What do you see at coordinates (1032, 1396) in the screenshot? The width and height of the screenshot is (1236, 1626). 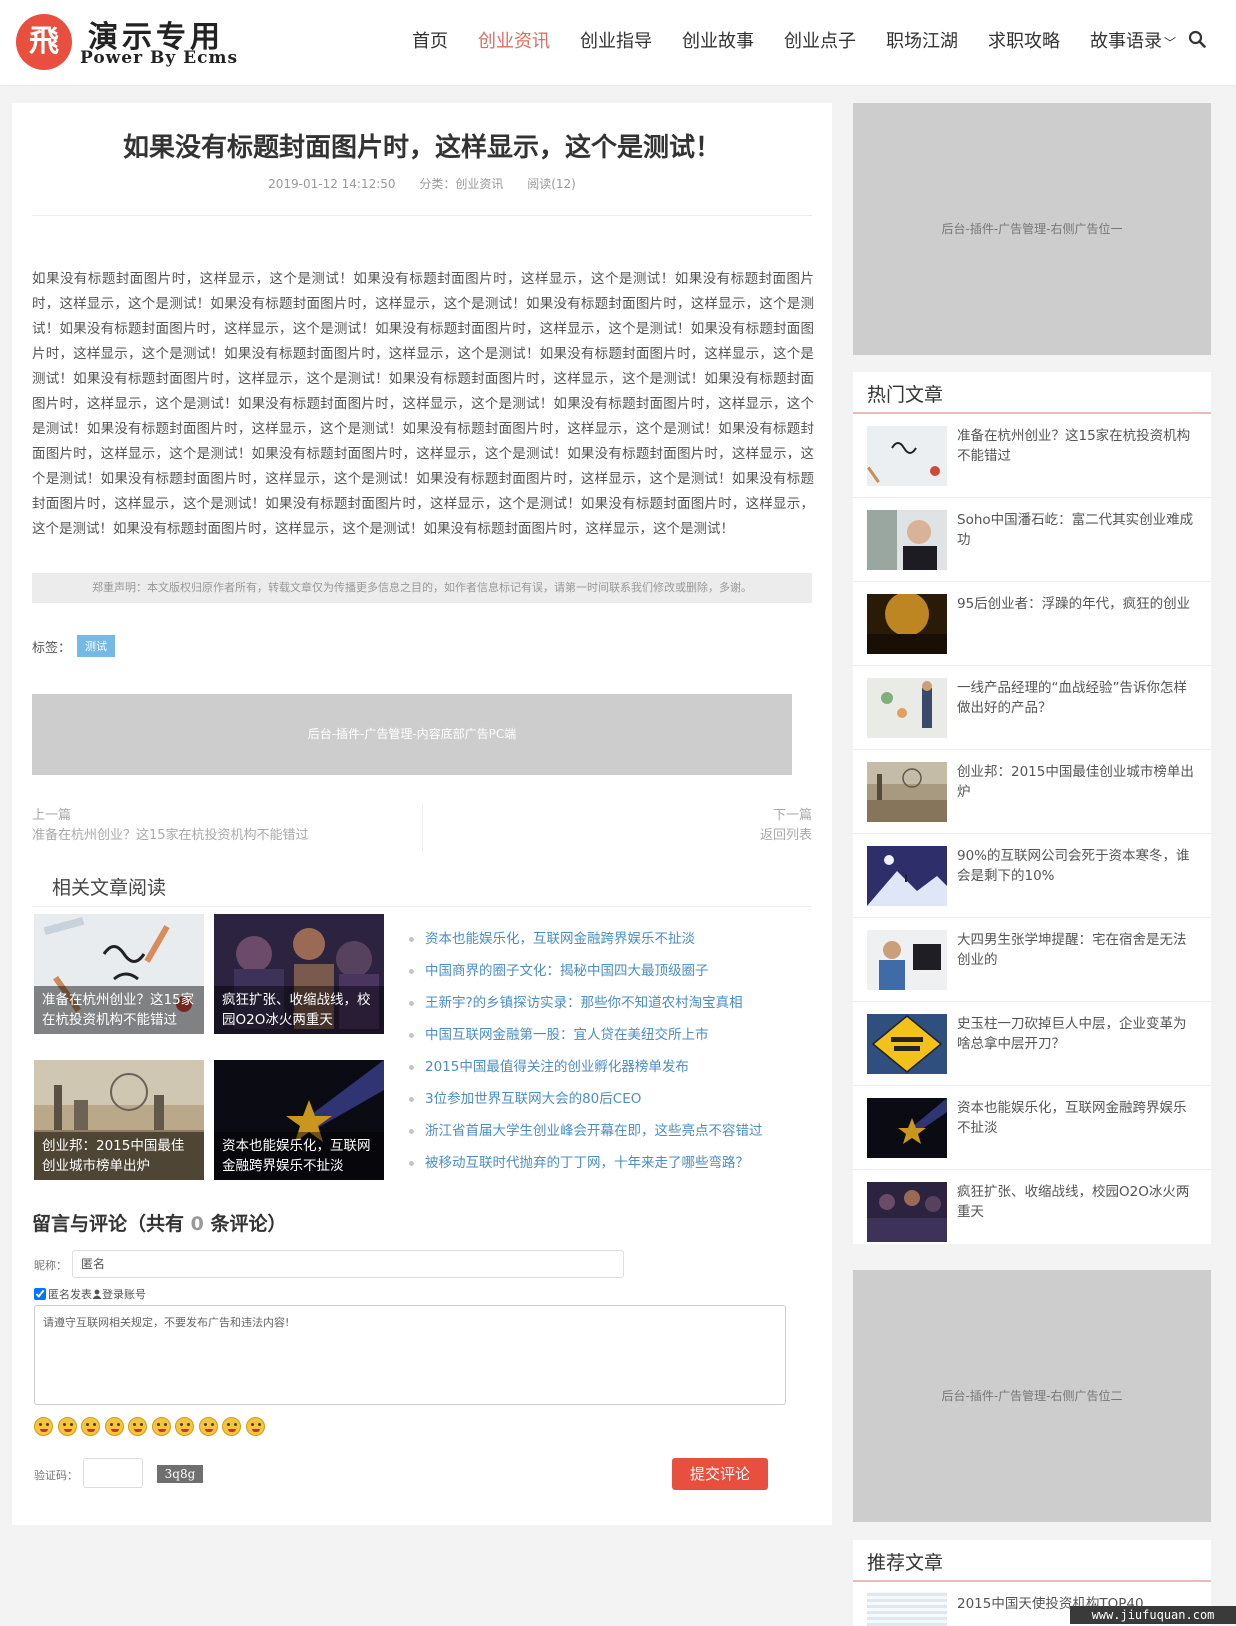 I see `sidebar-ad-2: 后台-插件-广告管理-右侧广告位二` at bounding box center [1032, 1396].